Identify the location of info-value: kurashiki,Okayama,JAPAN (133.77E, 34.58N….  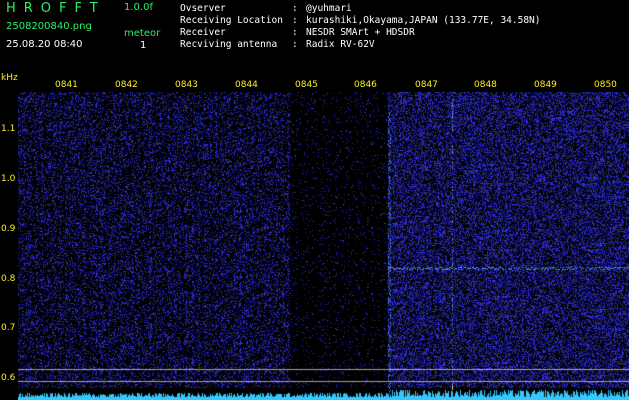
(423, 20).